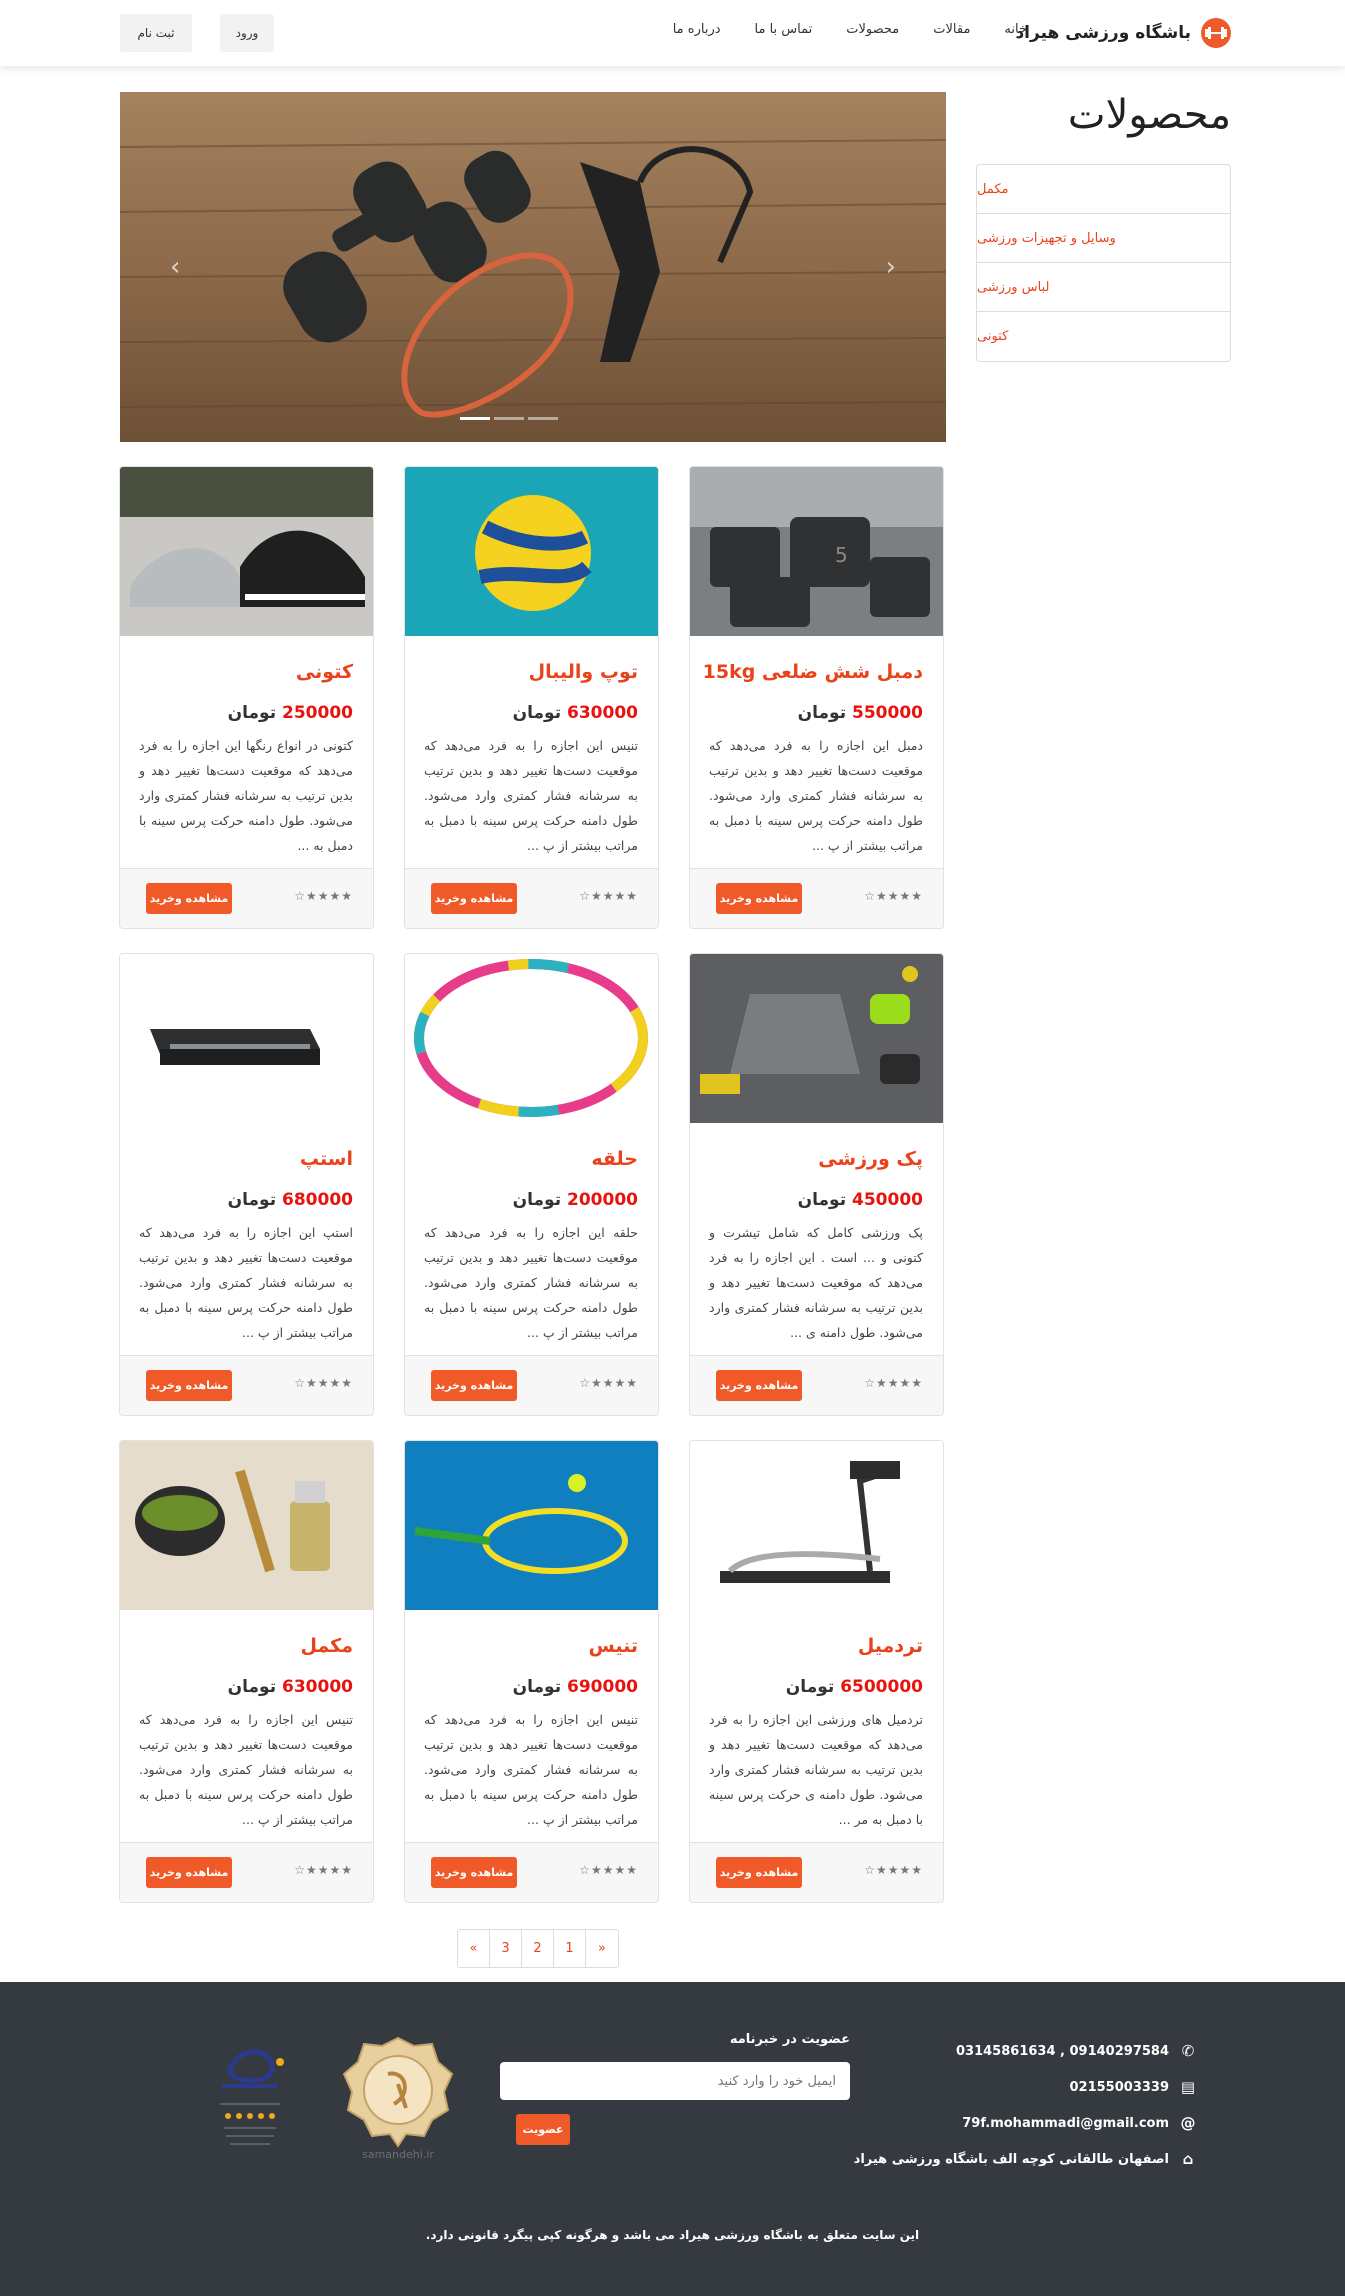 Image resolution: width=1345 pixels, height=2296 pixels. Describe the element at coordinates (250, 2099) in the screenshot. I see `enamad-badge` at that location.